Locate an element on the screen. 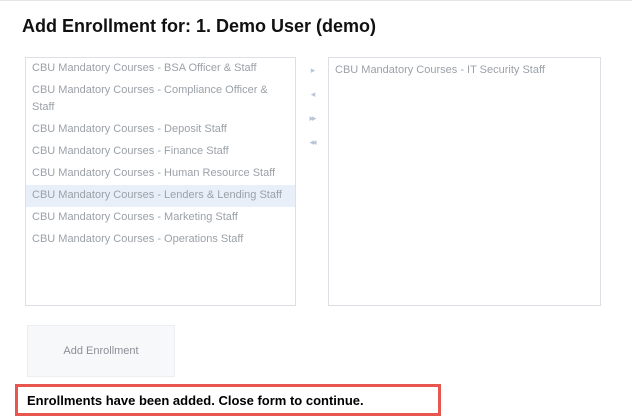  chevron-left-icon: ◂ is located at coordinates (312, 94).